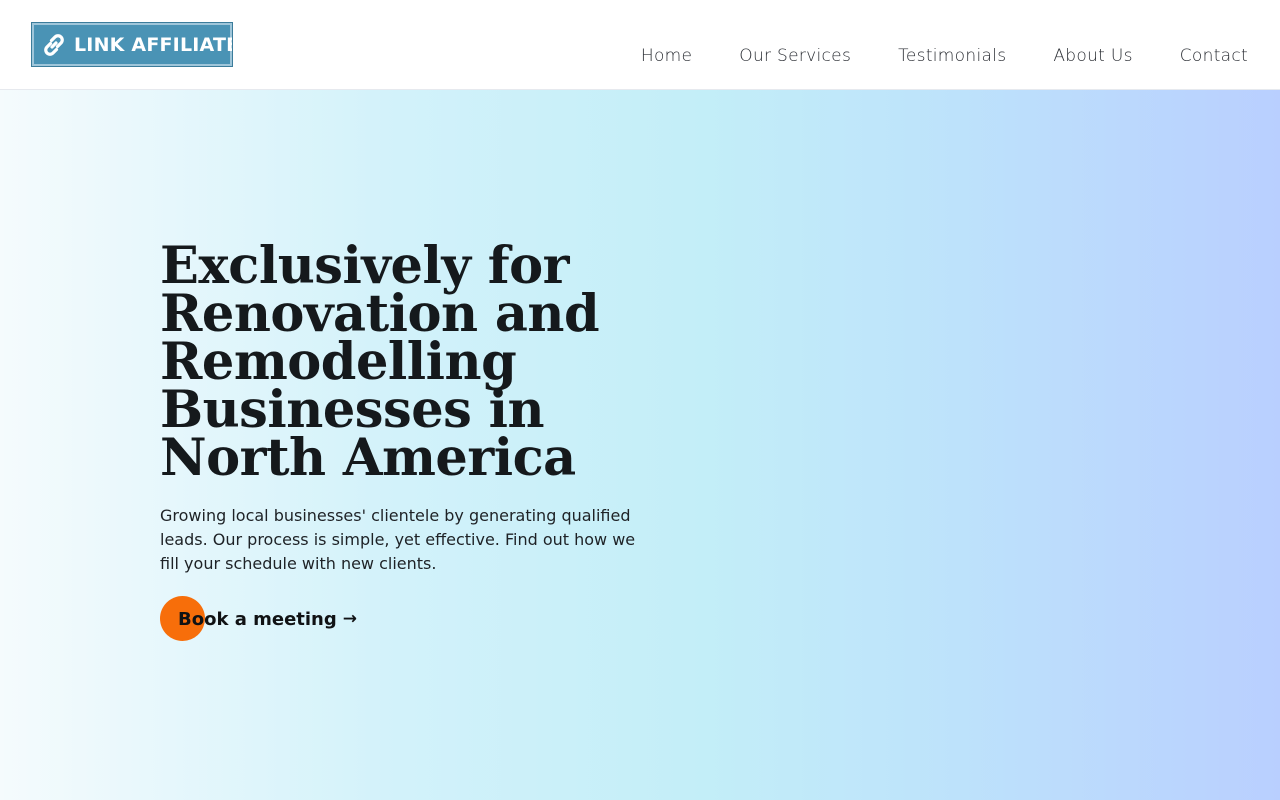 The image size is (1280, 800). I want to click on logo: LINK AFFILIATES, so click(142, 44).